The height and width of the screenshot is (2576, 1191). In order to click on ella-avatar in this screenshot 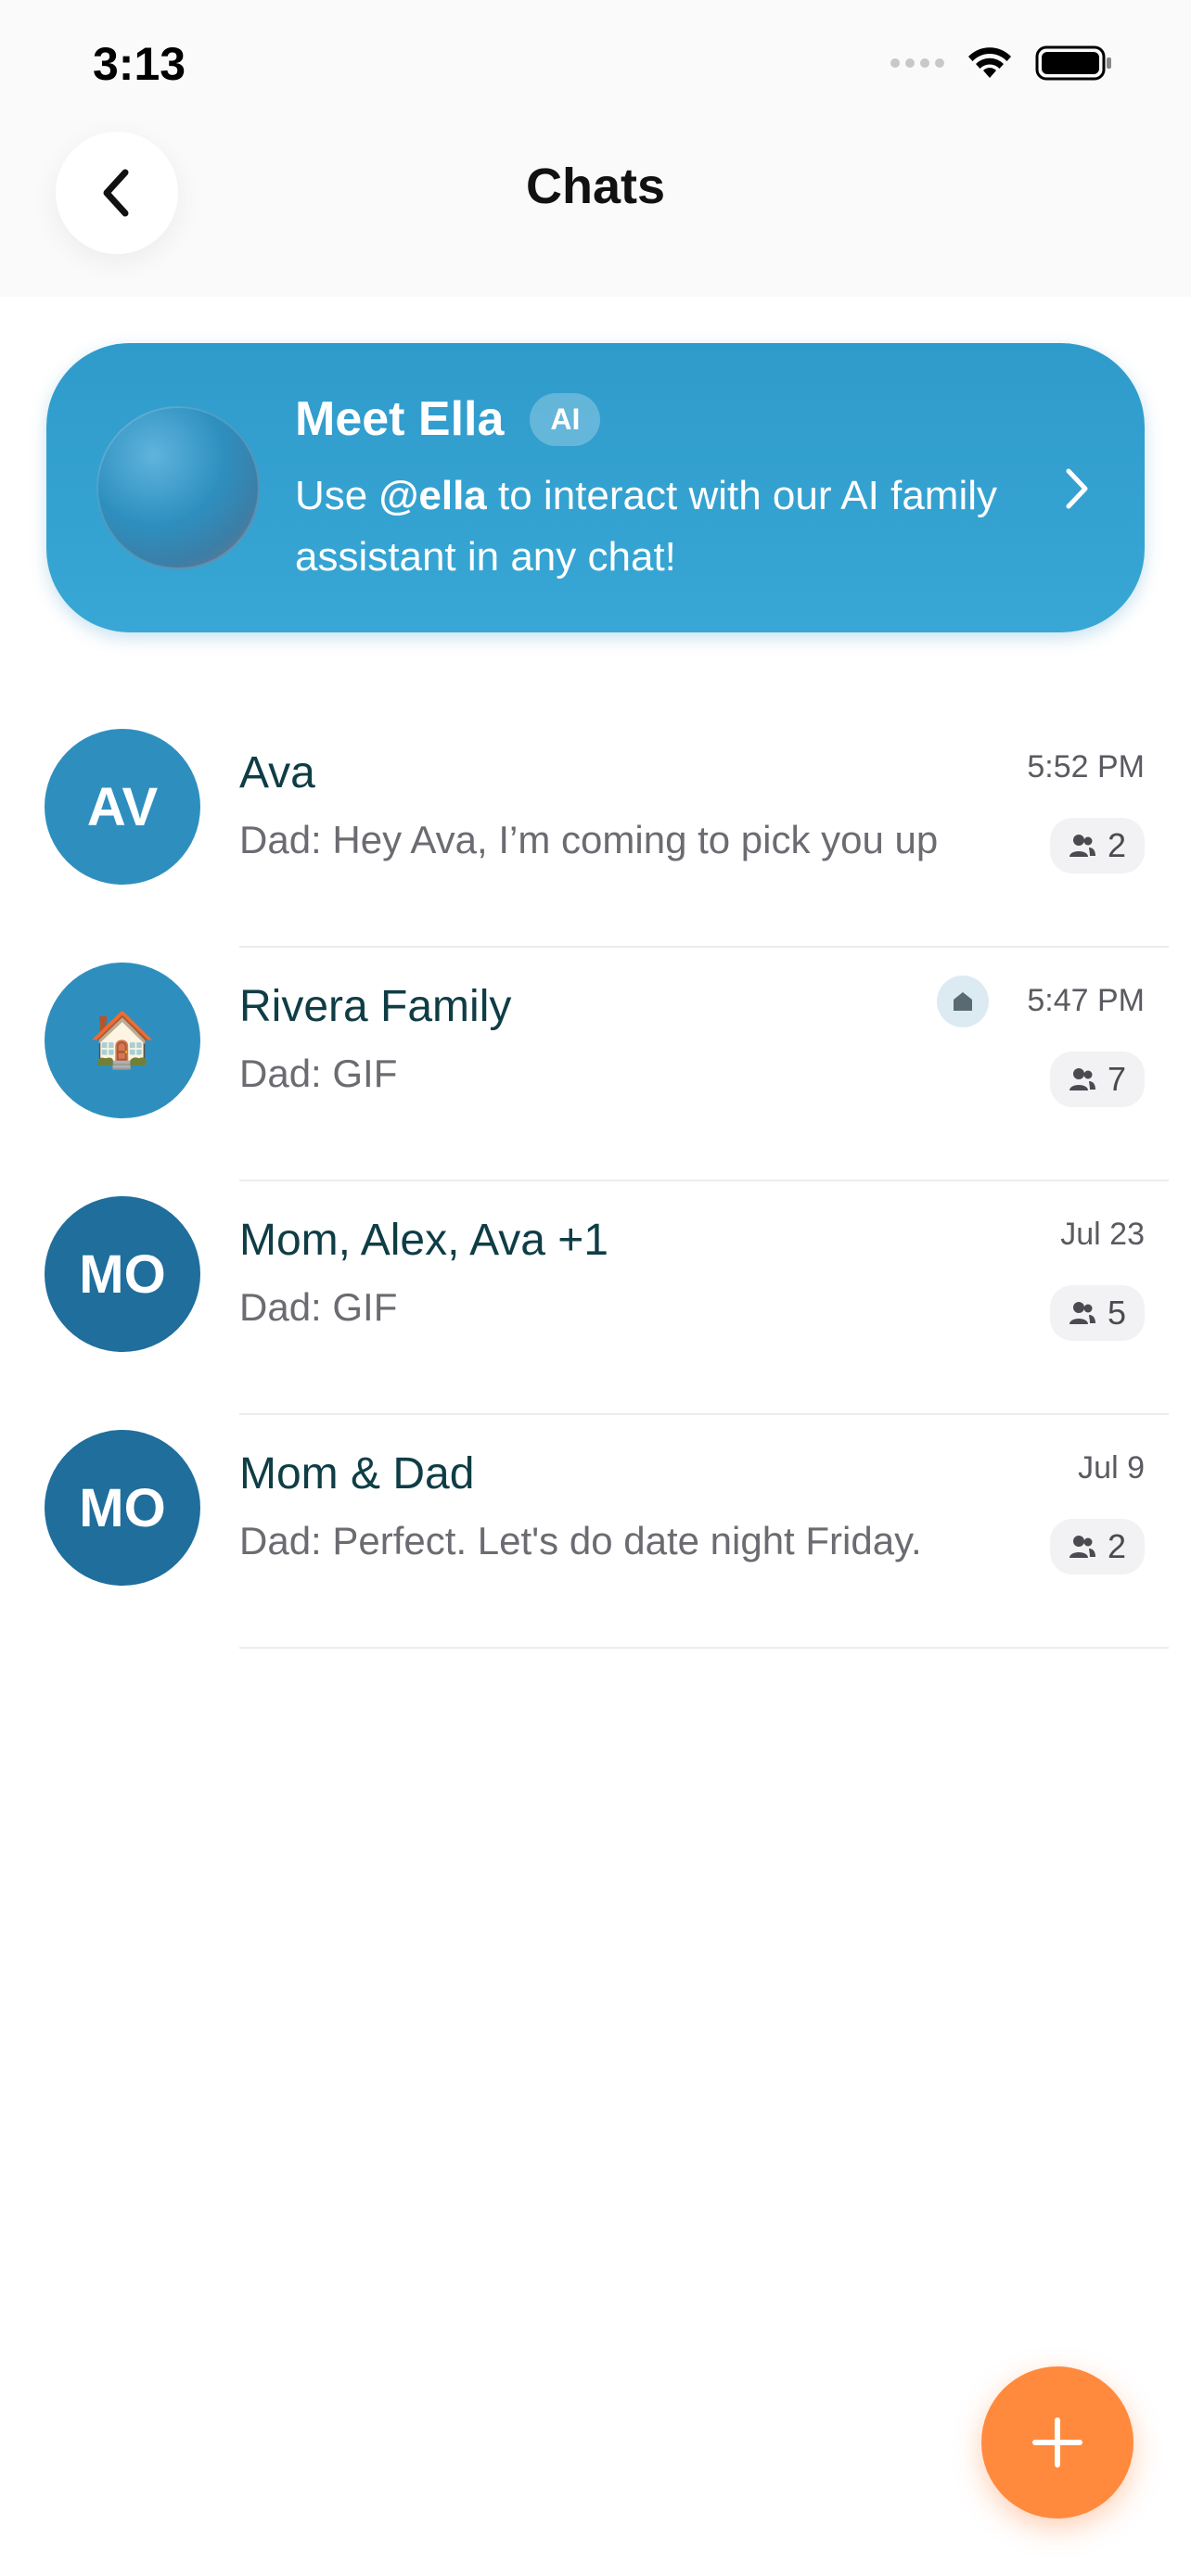, I will do `click(178, 488)`.